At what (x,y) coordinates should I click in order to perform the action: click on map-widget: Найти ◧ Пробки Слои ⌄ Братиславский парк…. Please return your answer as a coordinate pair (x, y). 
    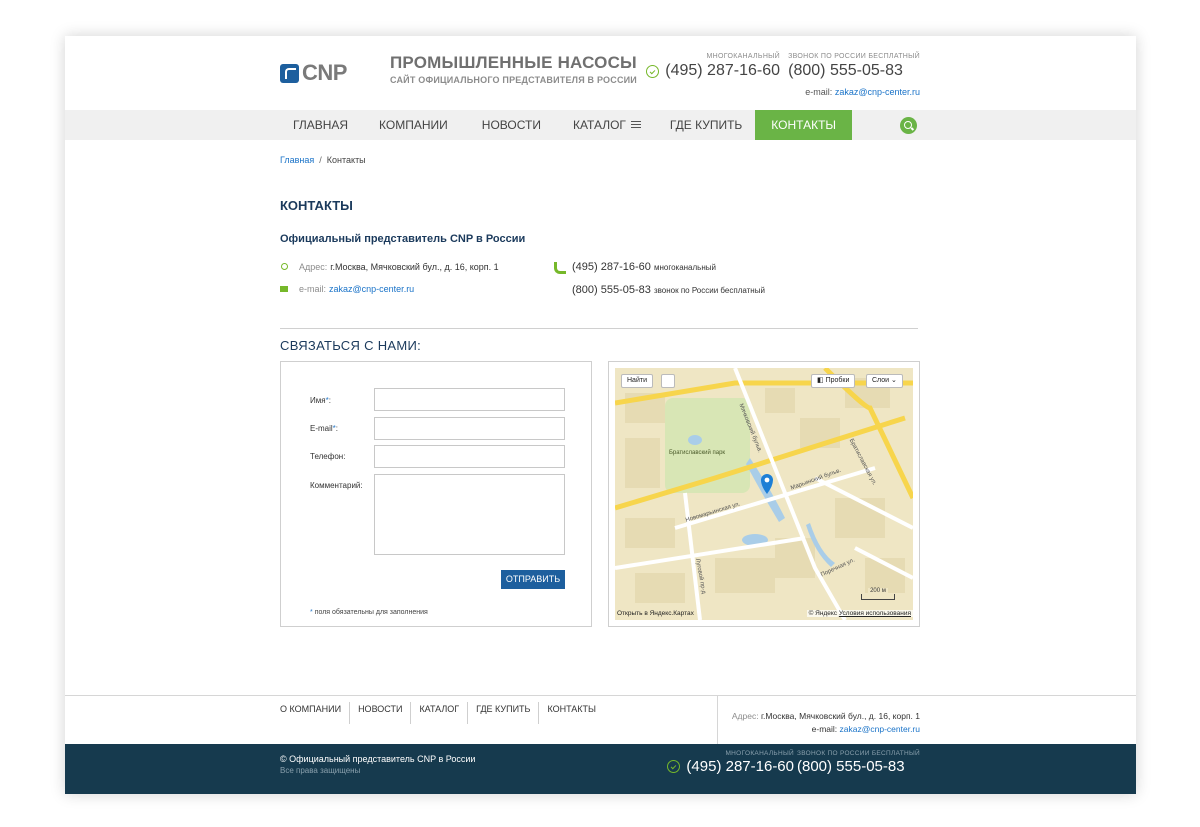
    Looking at the image, I should click on (764, 494).